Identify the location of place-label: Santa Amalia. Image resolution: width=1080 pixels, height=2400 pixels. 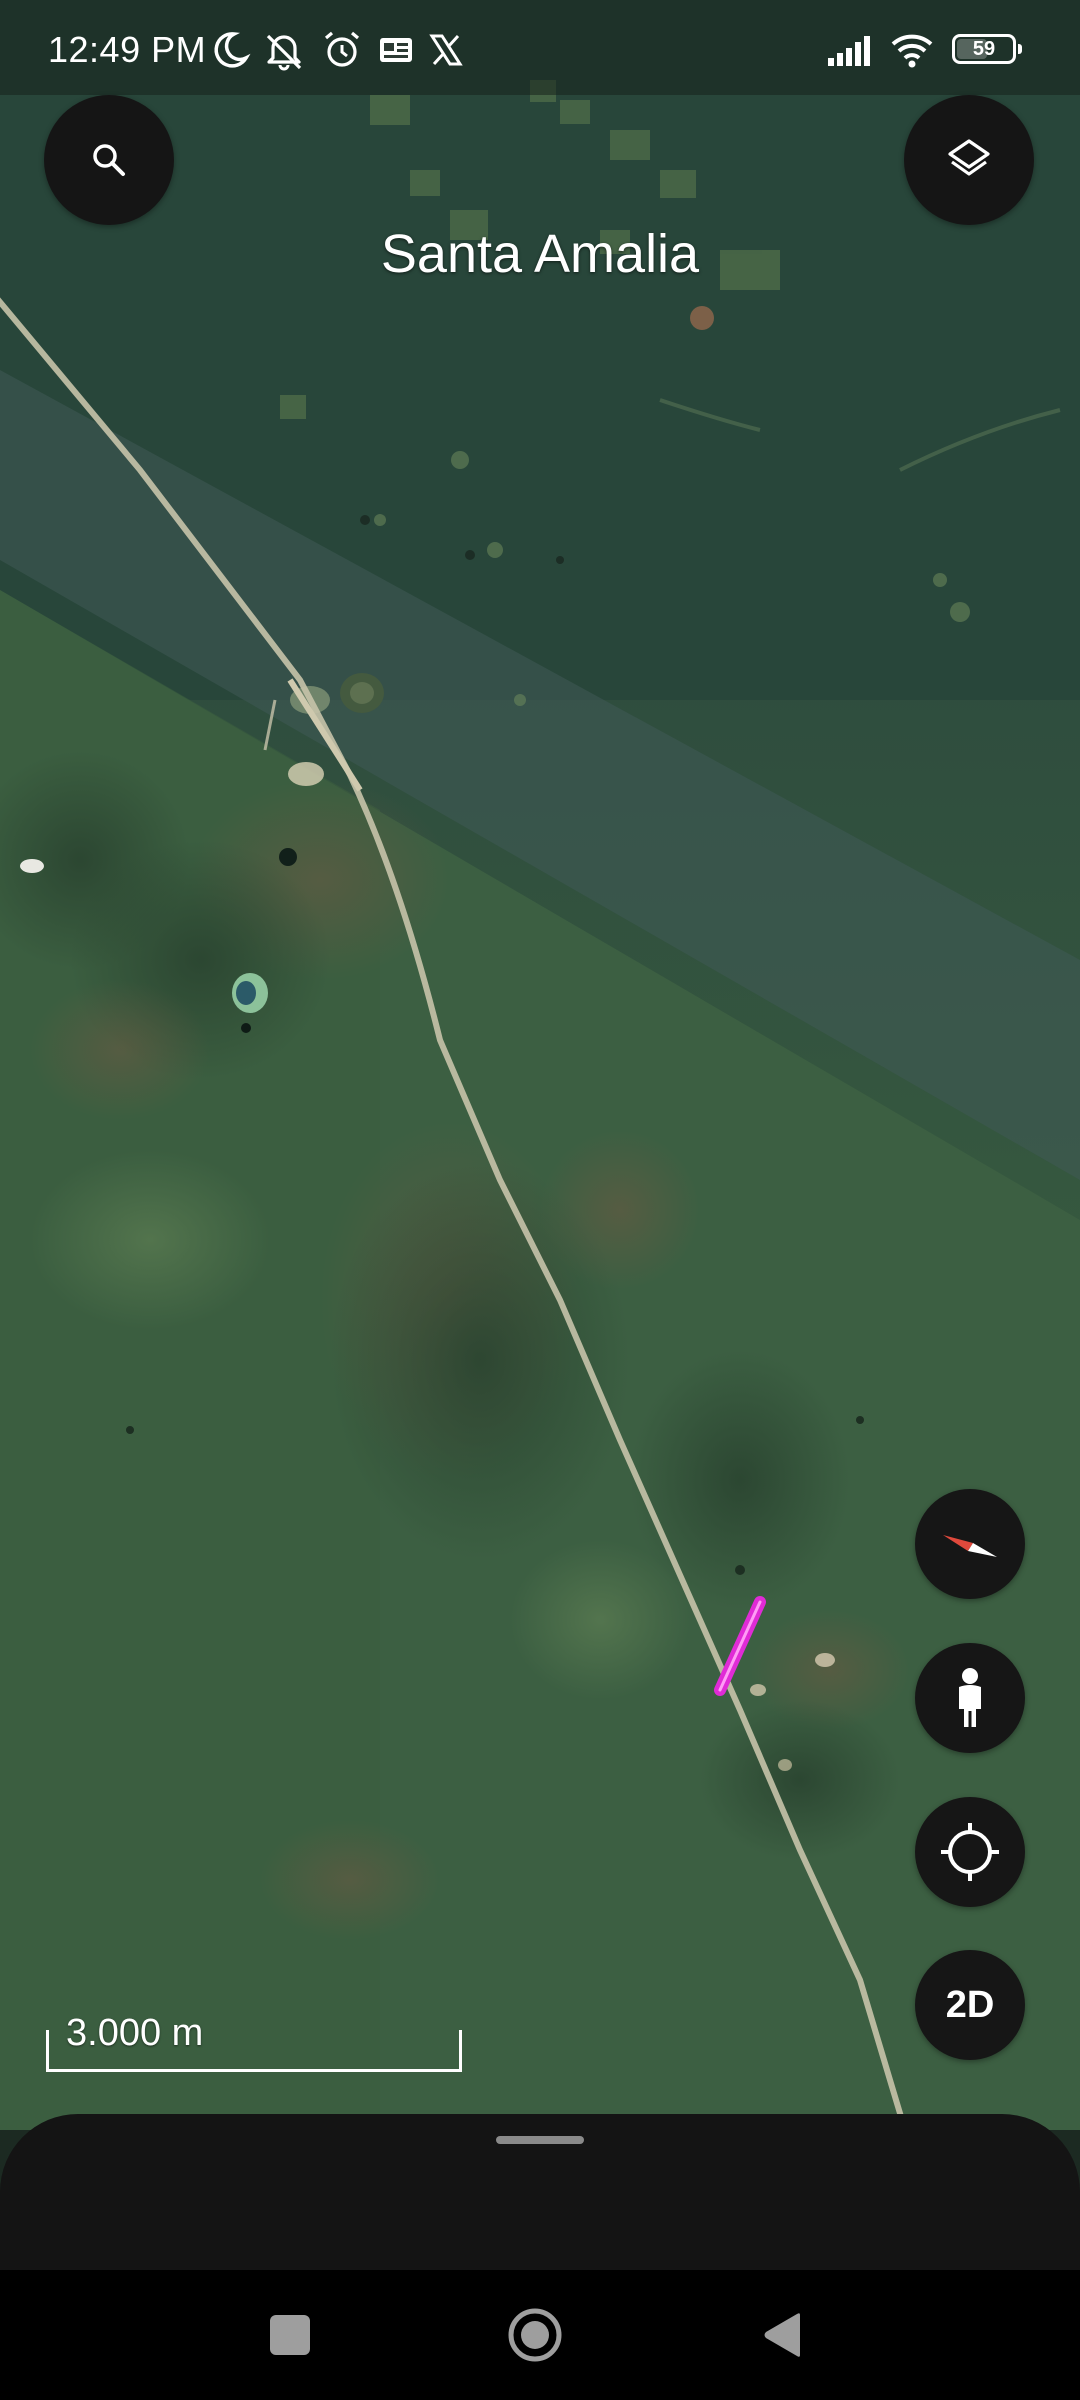
(540, 254).